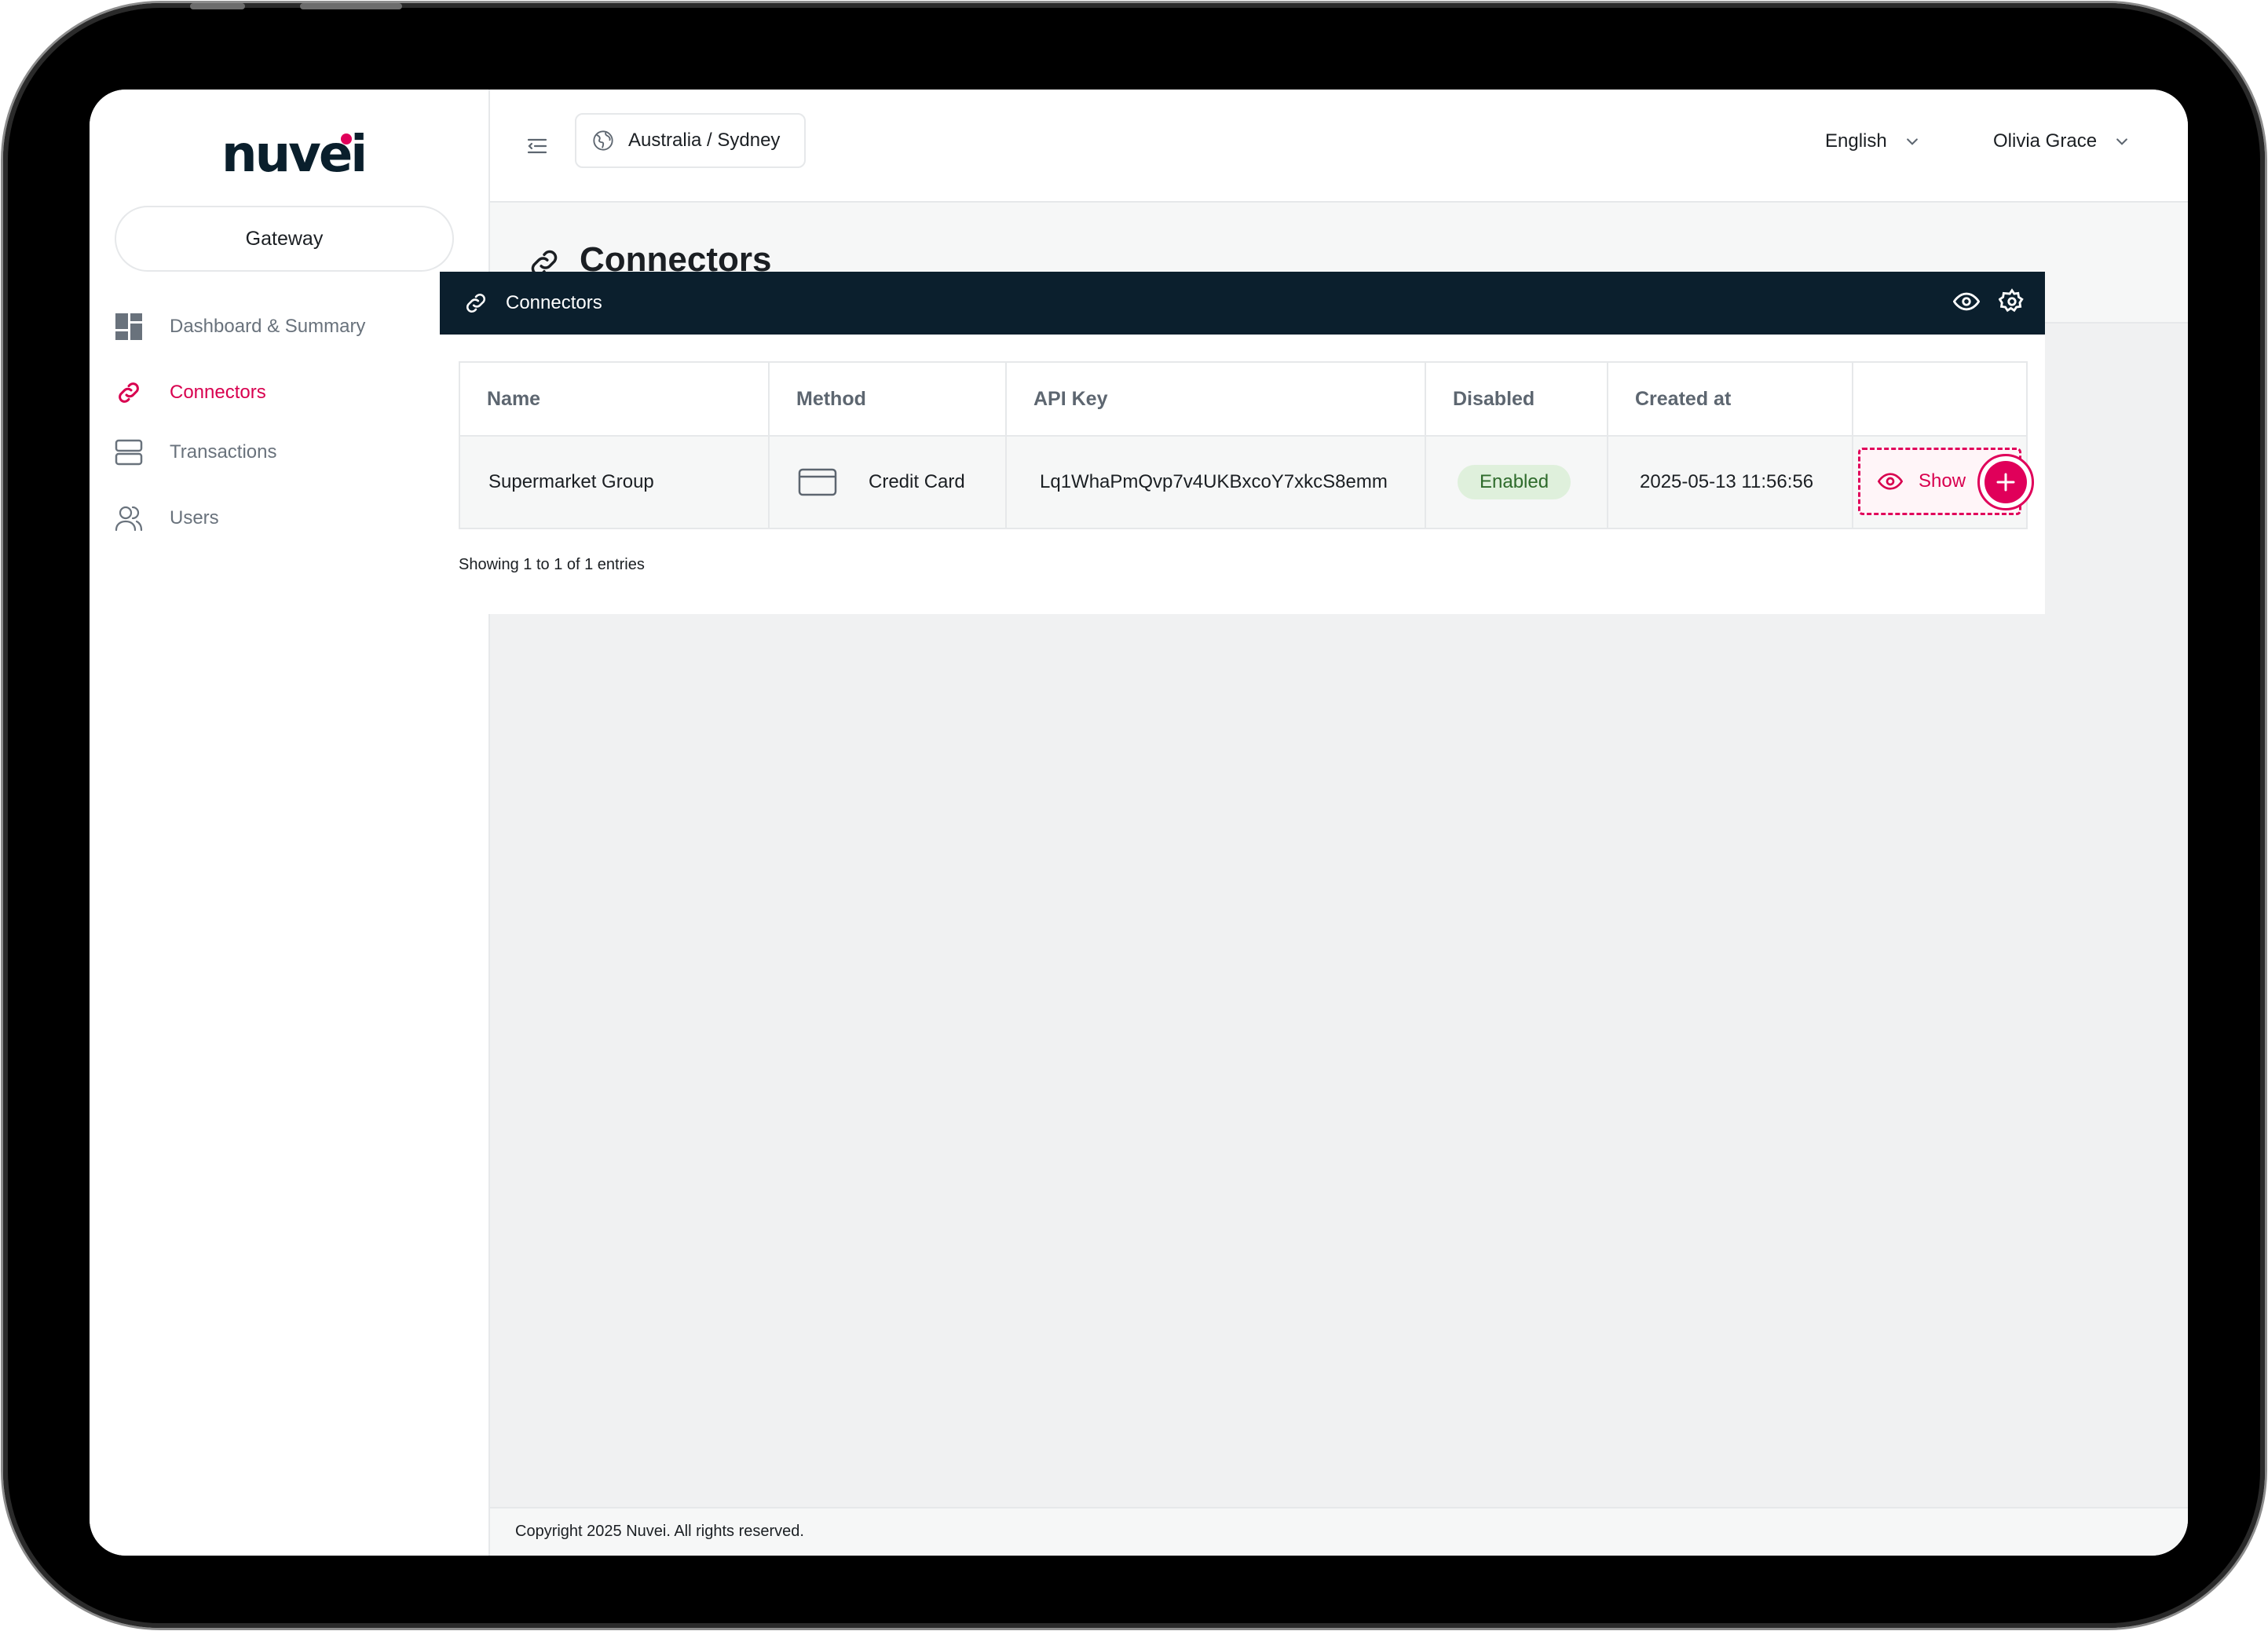 This screenshot has height=1631, width=2268. I want to click on gear-icon, so click(2012, 301).